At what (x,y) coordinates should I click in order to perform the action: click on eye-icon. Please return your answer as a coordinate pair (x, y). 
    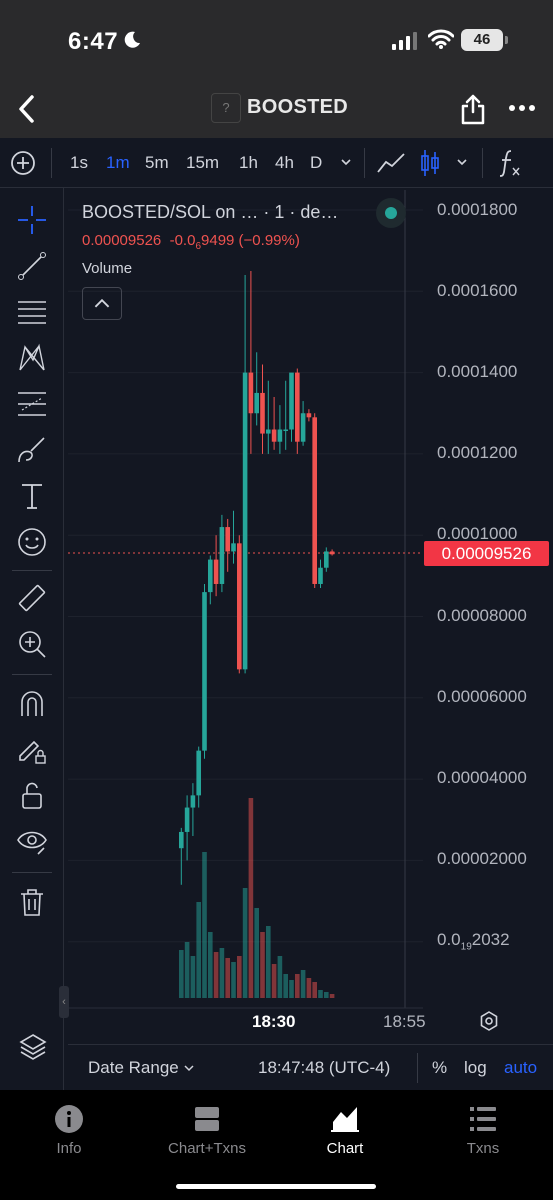
    Looking at the image, I should click on (32, 842).